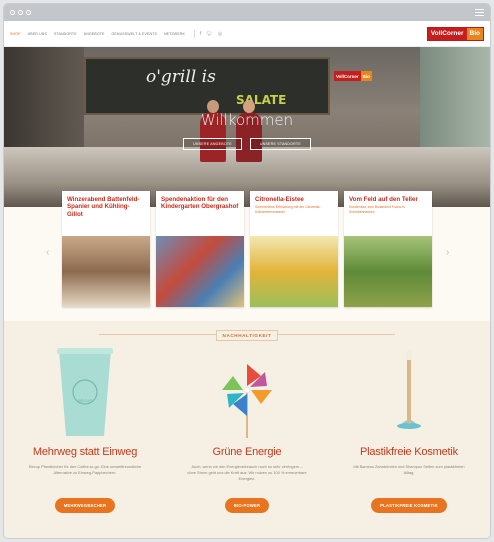  Describe the element at coordinates (247, 12) in the screenshot. I see `title-bar` at that location.